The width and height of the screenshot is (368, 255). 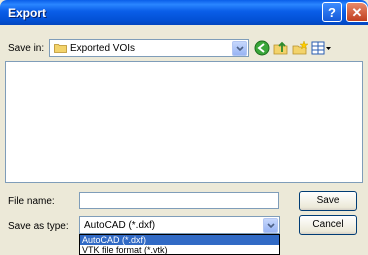 I want to click on dropdown-option: AutoCAD (*.dxf), so click(x=179, y=240).